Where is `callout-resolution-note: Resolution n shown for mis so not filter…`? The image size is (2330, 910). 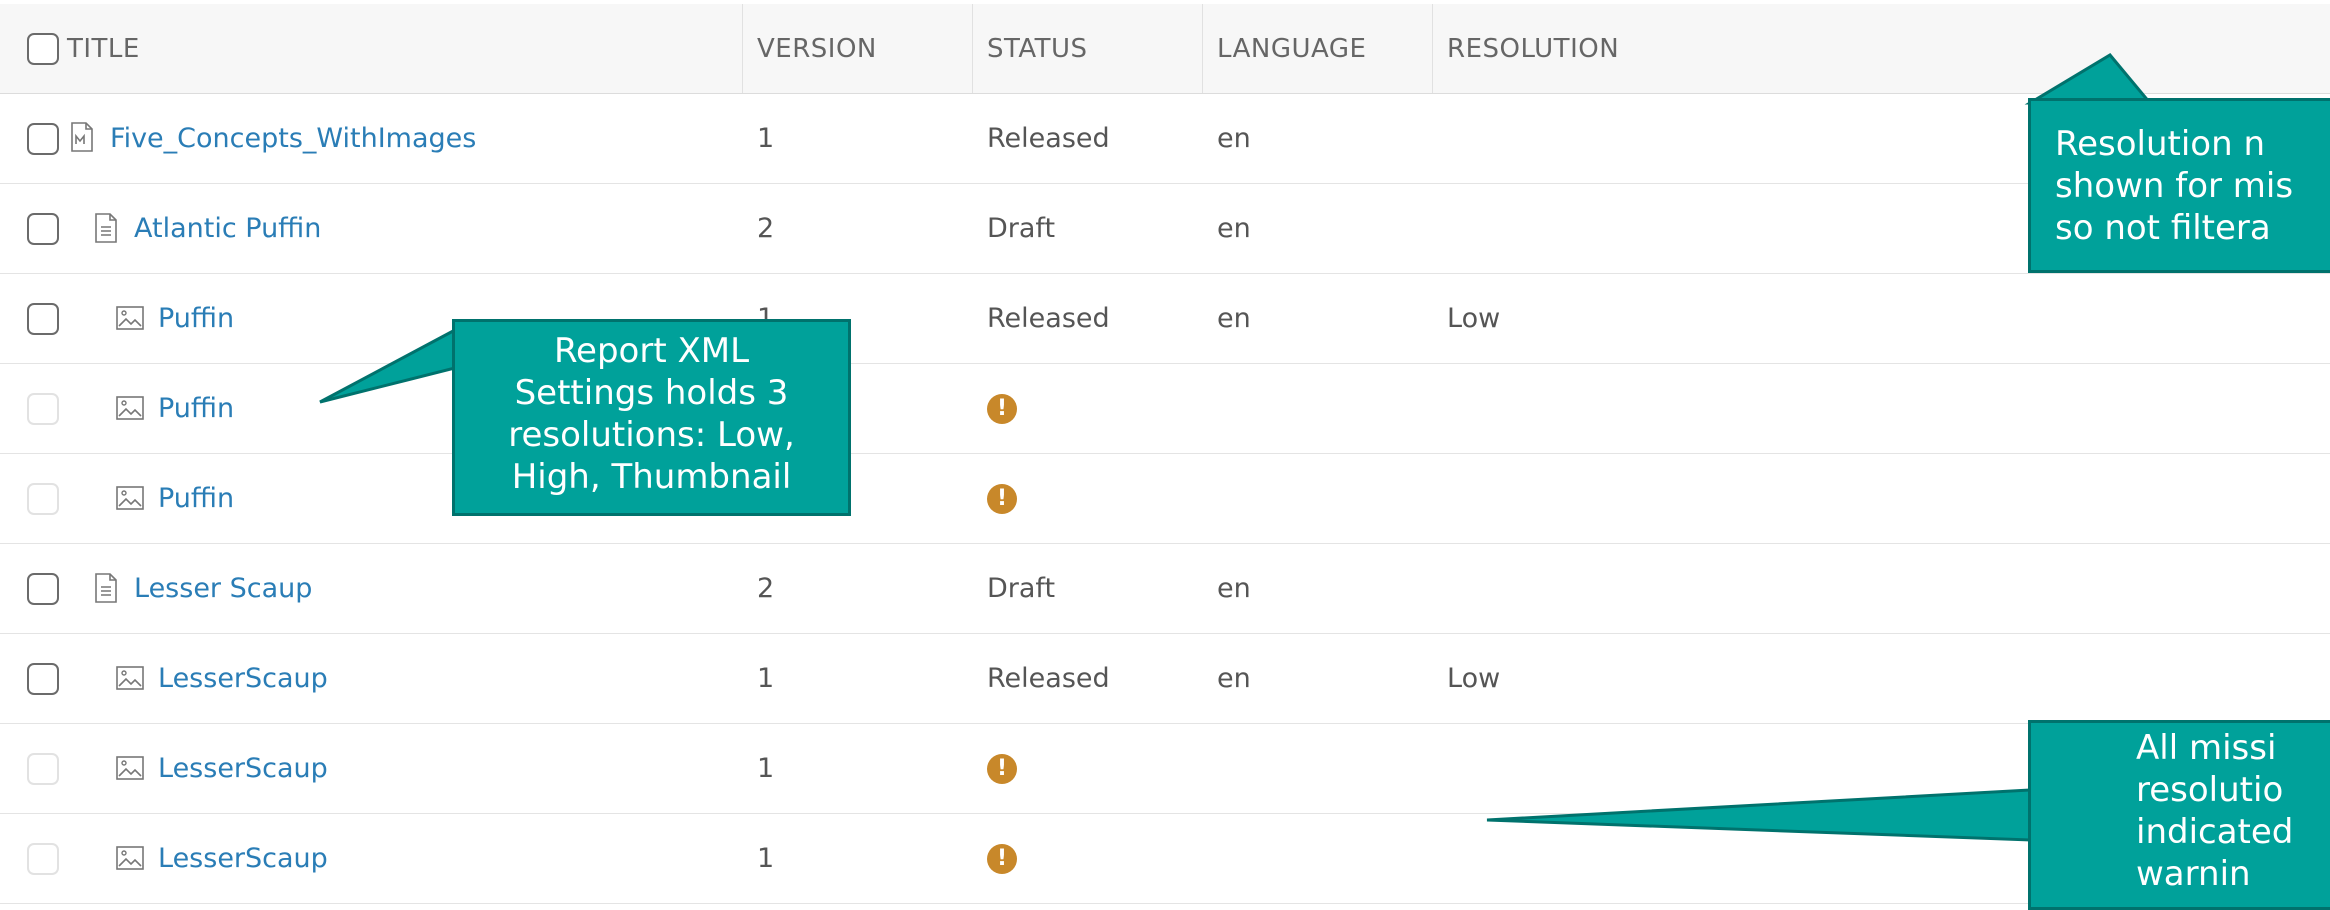 callout-resolution-note: Resolution n shown for mis so not filter… is located at coordinates (2179, 185).